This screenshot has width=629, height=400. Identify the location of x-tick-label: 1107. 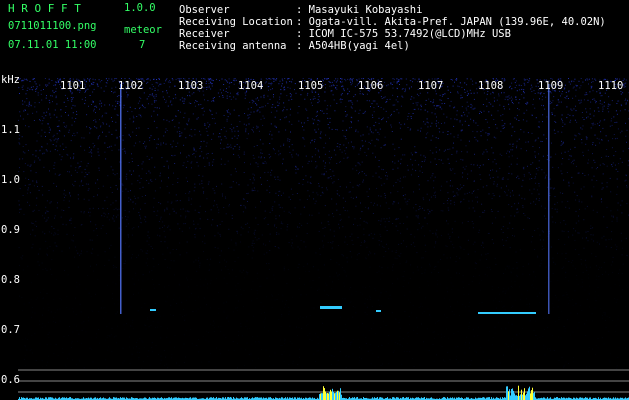
(431, 86).